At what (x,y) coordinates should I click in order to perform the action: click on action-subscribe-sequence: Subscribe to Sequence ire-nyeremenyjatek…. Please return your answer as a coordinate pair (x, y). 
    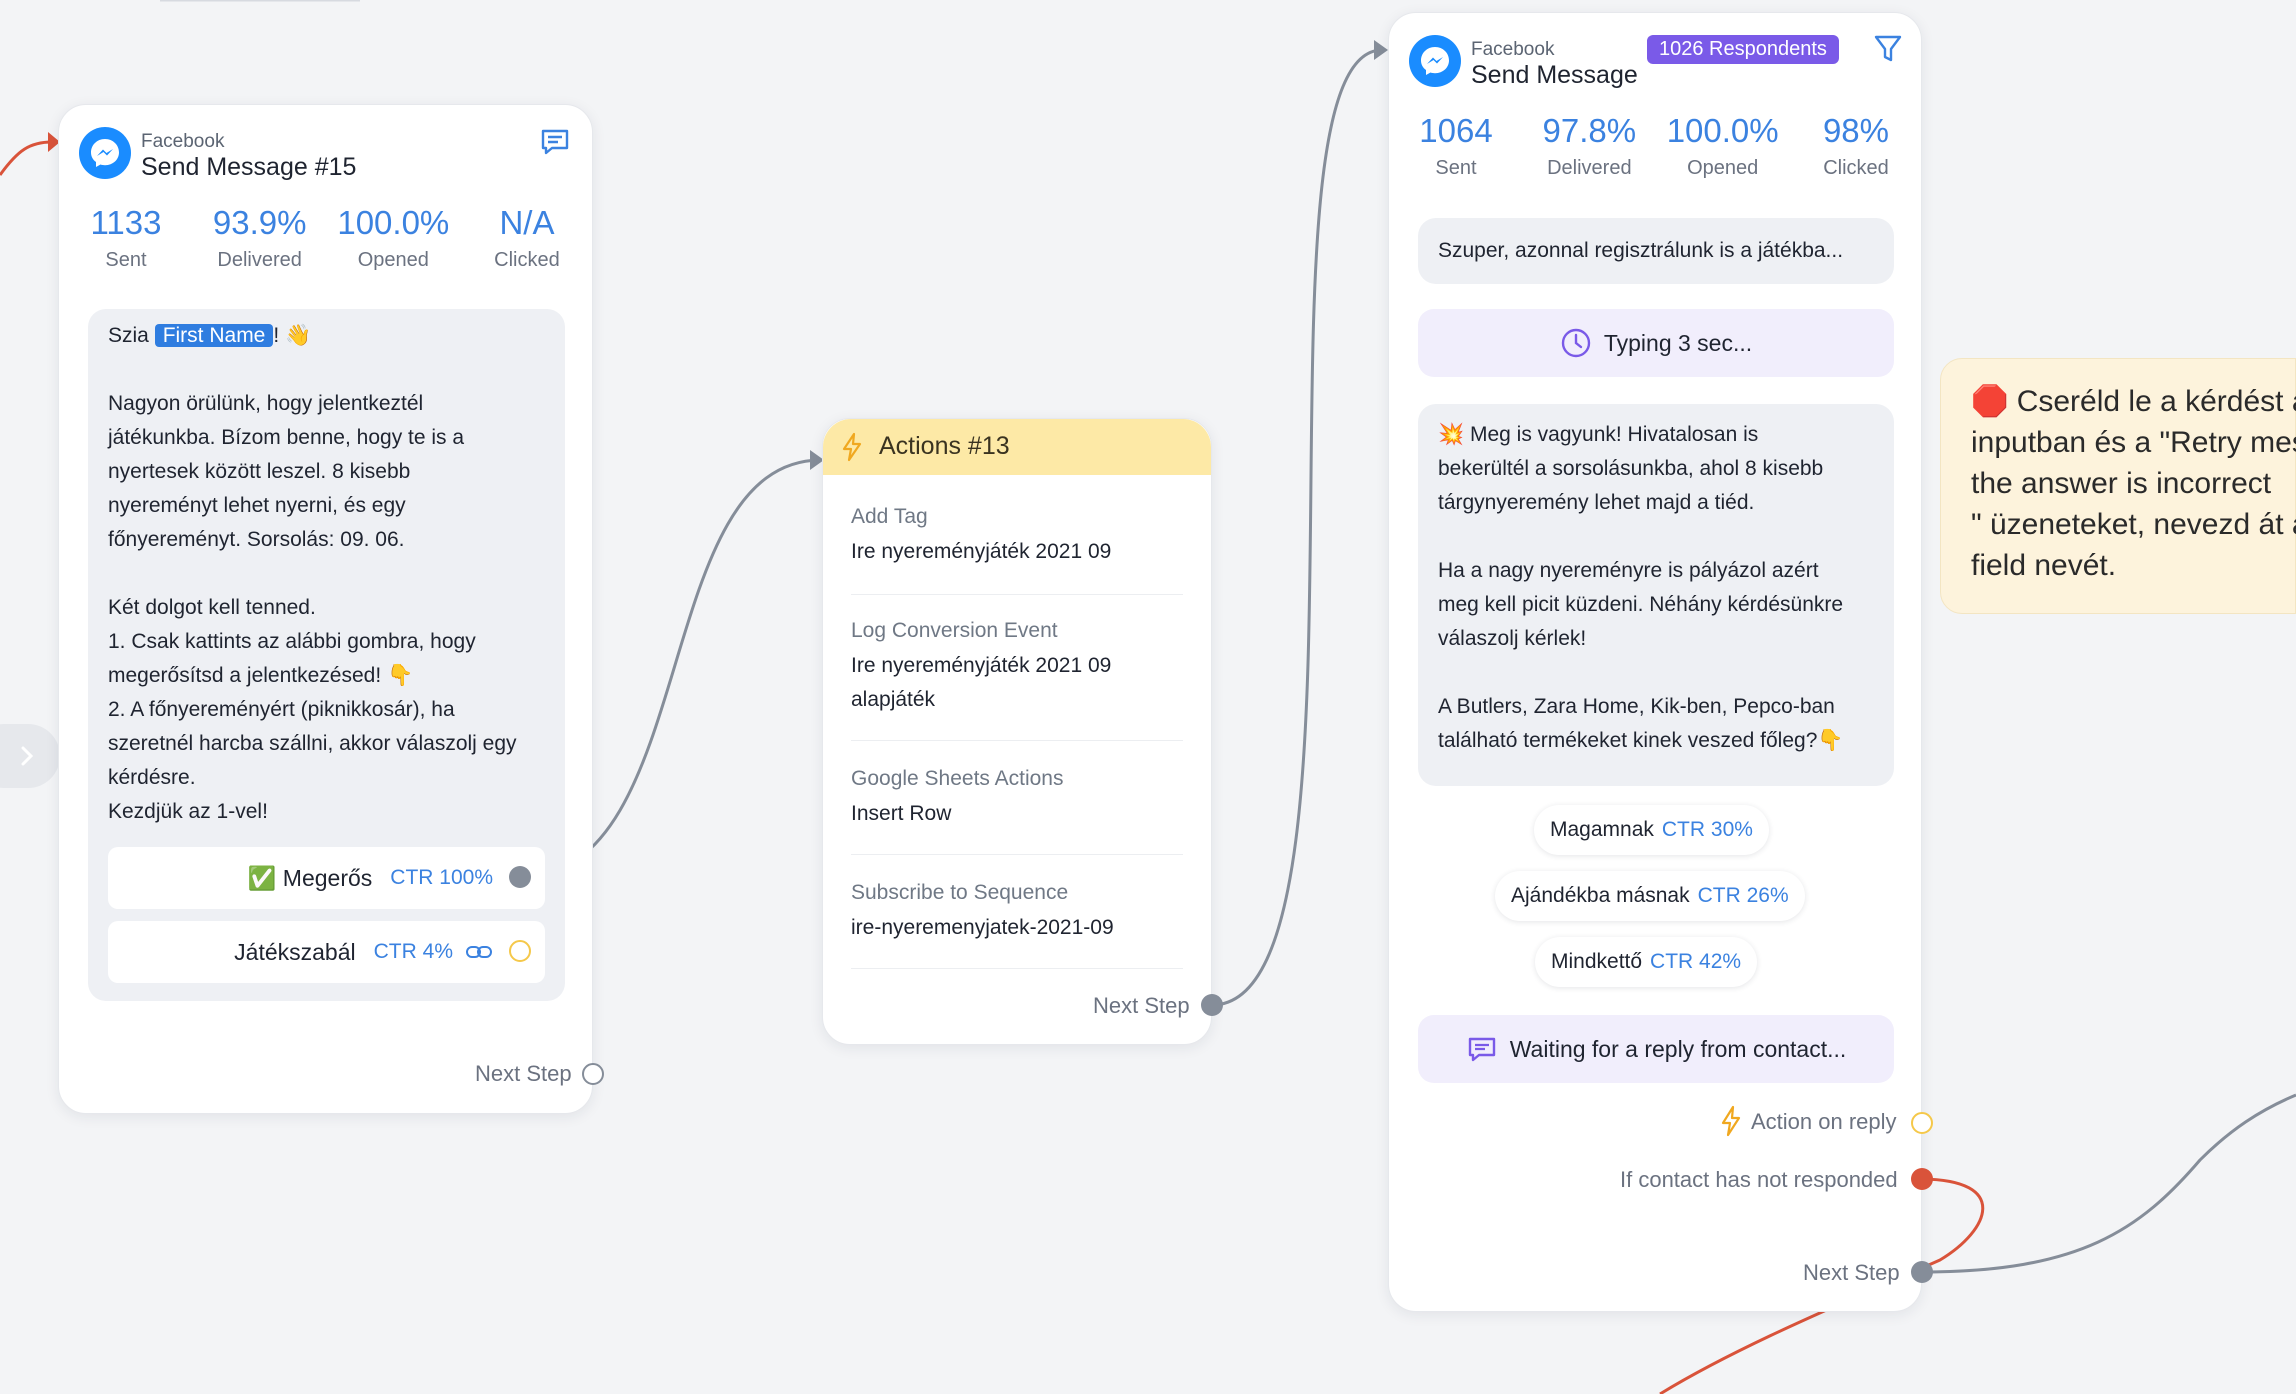
    Looking at the image, I should click on (1017, 925).